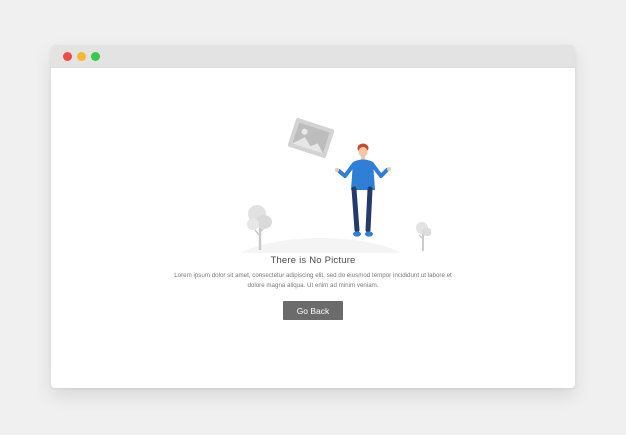 This screenshot has height=435, width=626. I want to click on go-back-button: Go Back, so click(313, 310).